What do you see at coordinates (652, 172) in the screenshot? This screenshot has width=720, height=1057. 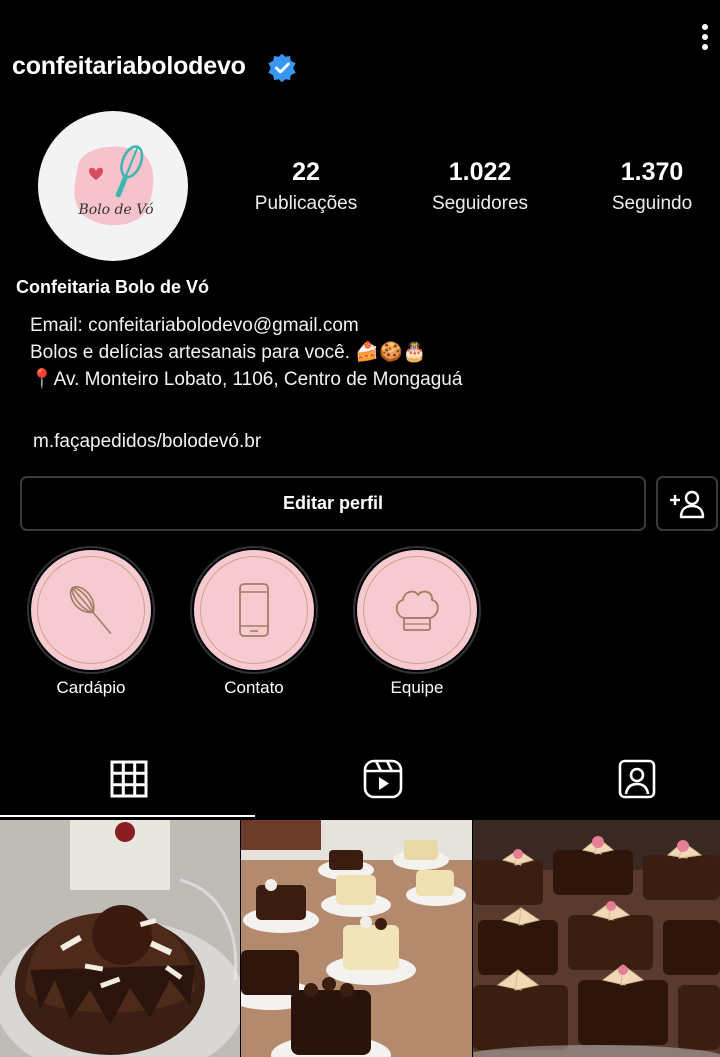 I see `stat-following-value: 1.370` at bounding box center [652, 172].